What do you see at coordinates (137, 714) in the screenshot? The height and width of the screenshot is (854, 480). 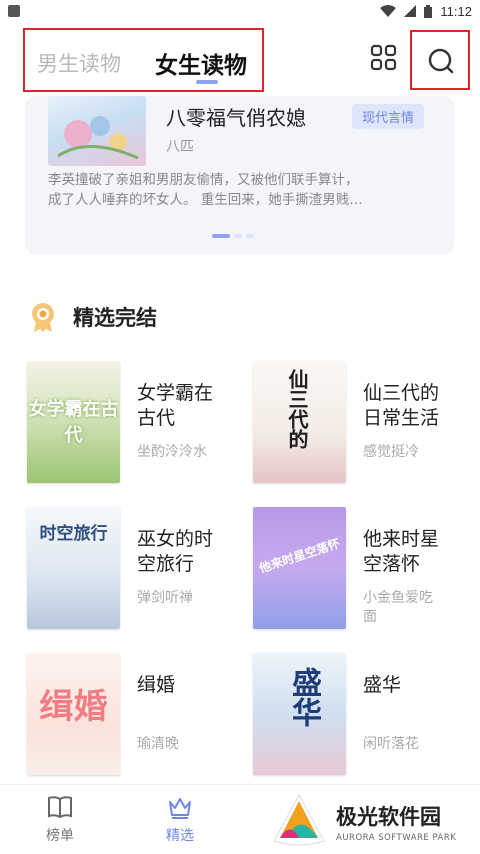 I see `book-card: 缉婚 缉婚 瑜清晚` at bounding box center [137, 714].